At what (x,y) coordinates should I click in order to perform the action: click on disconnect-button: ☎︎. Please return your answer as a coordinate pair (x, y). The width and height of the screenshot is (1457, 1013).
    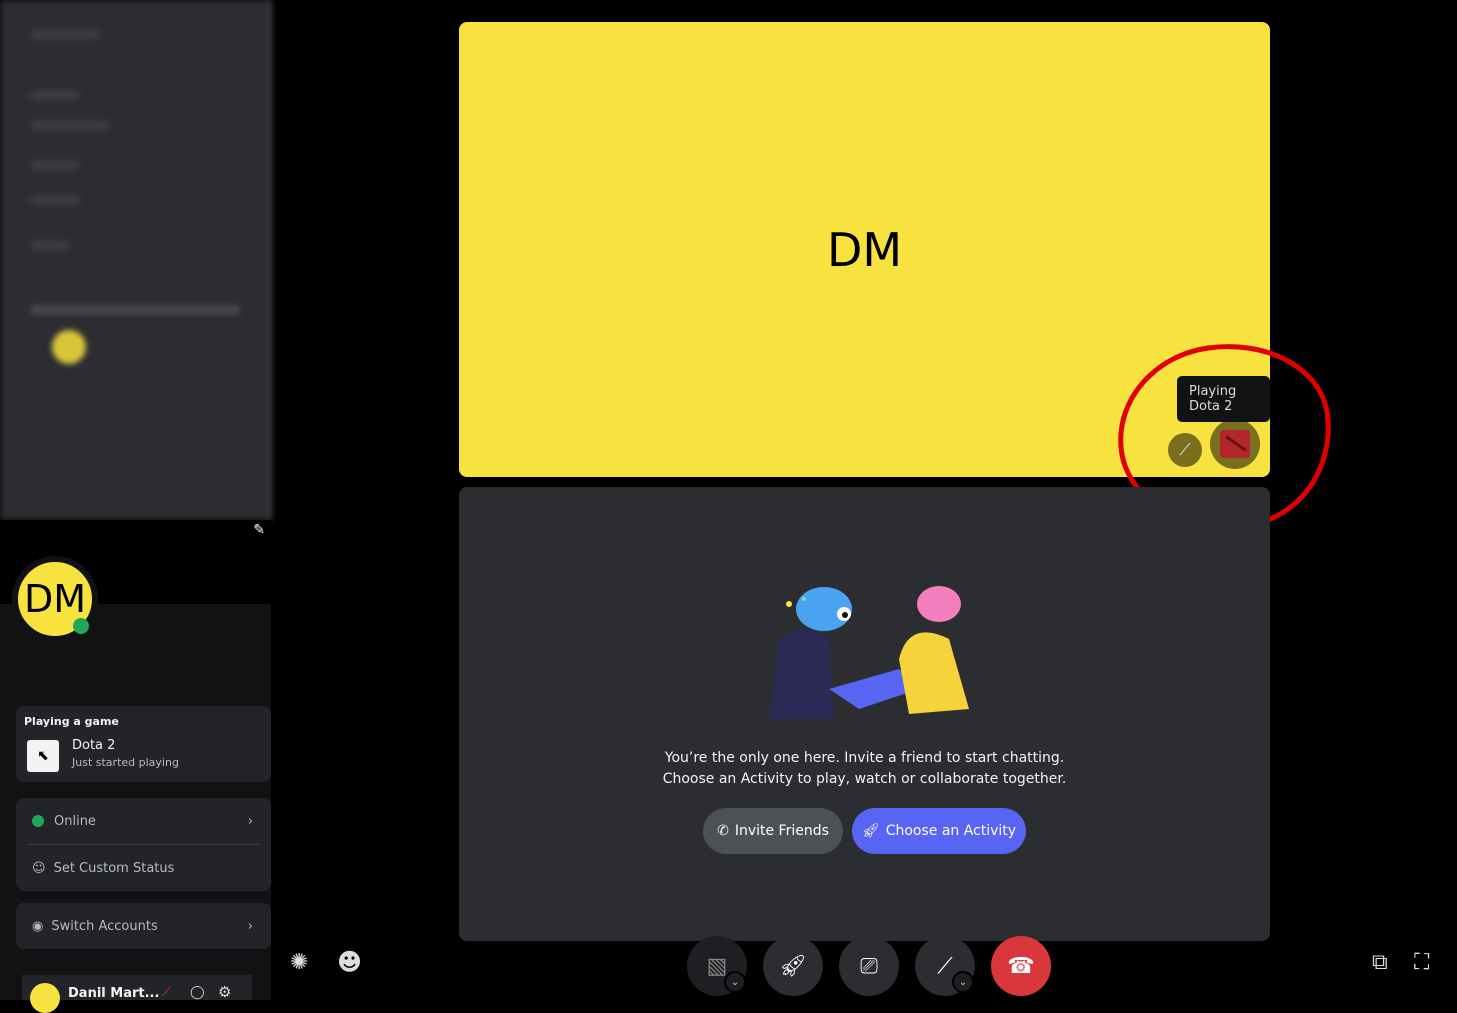
    Looking at the image, I should click on (1021, 966).